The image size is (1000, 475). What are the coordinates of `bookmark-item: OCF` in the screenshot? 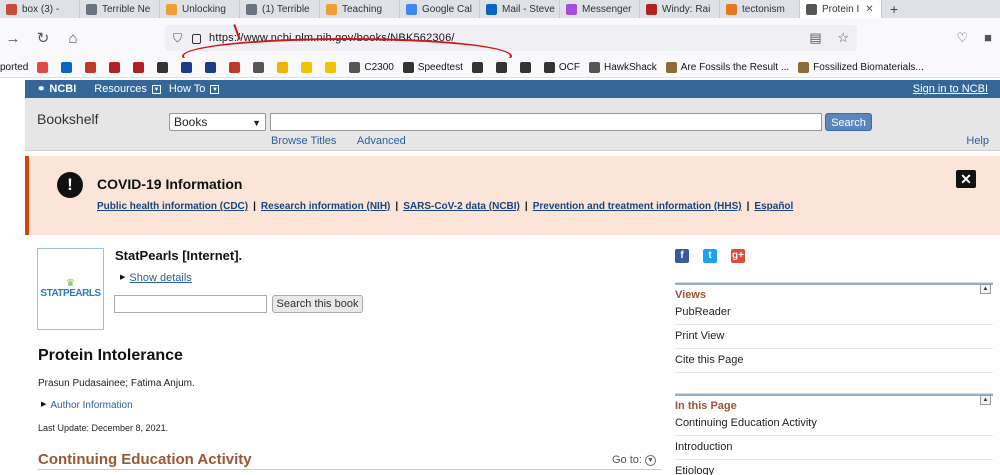 It's located at (561, 67).